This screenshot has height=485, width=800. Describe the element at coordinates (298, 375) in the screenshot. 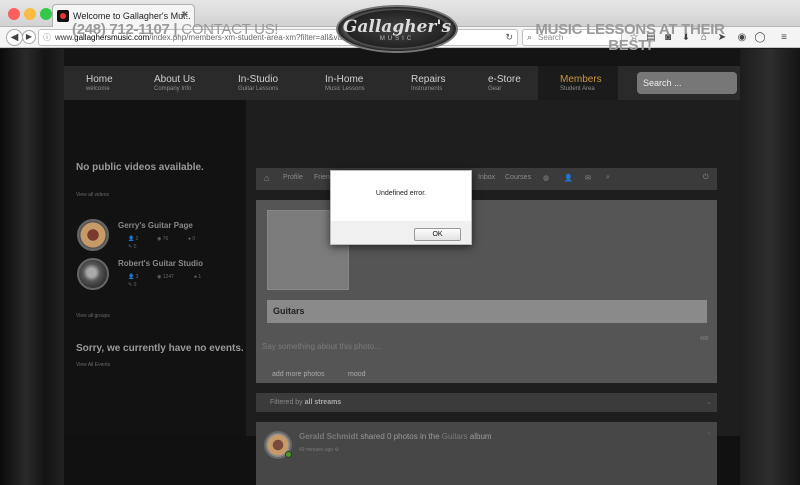

I see `add-more-photos-button: add more photos` at that location.